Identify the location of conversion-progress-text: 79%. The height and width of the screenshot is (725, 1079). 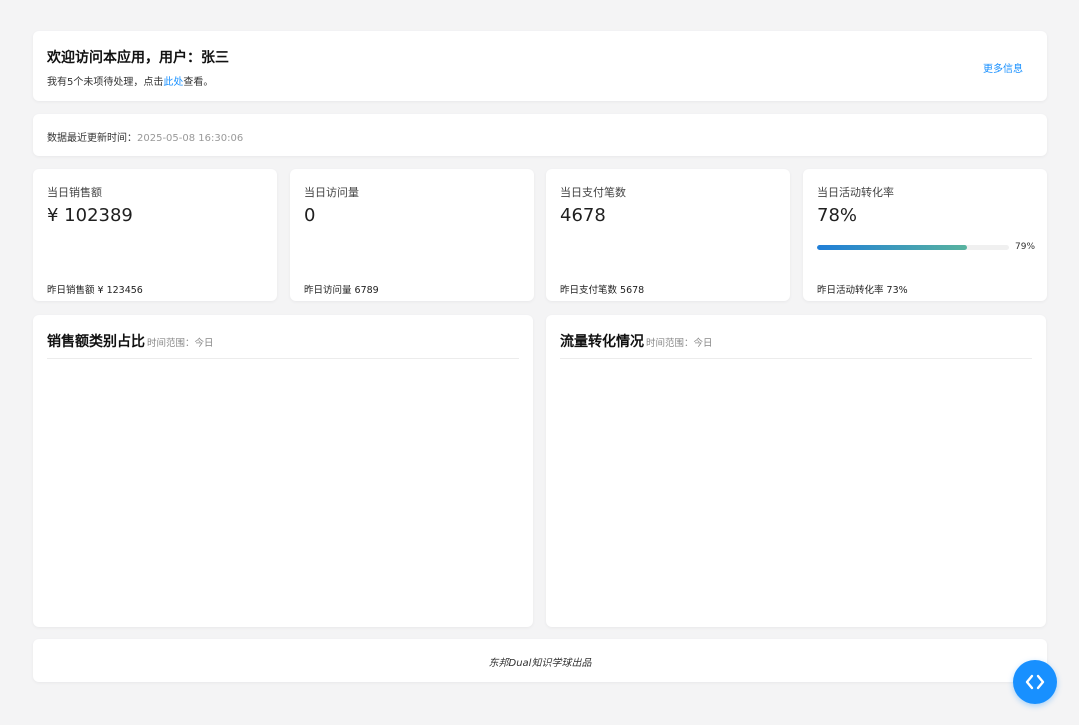
(1025, 247).